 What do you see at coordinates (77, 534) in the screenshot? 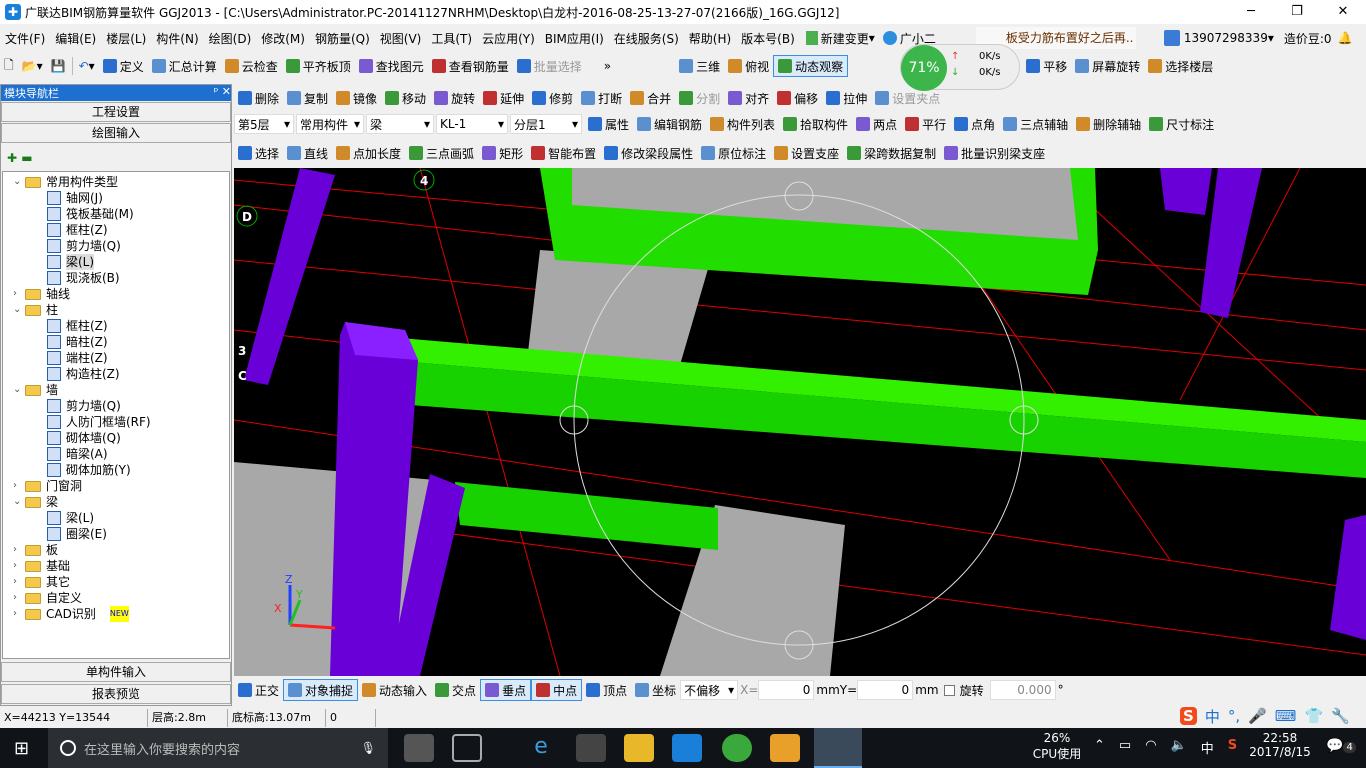
I see `tree-item: 圈梁(E)` at bounding box center [77, 534].